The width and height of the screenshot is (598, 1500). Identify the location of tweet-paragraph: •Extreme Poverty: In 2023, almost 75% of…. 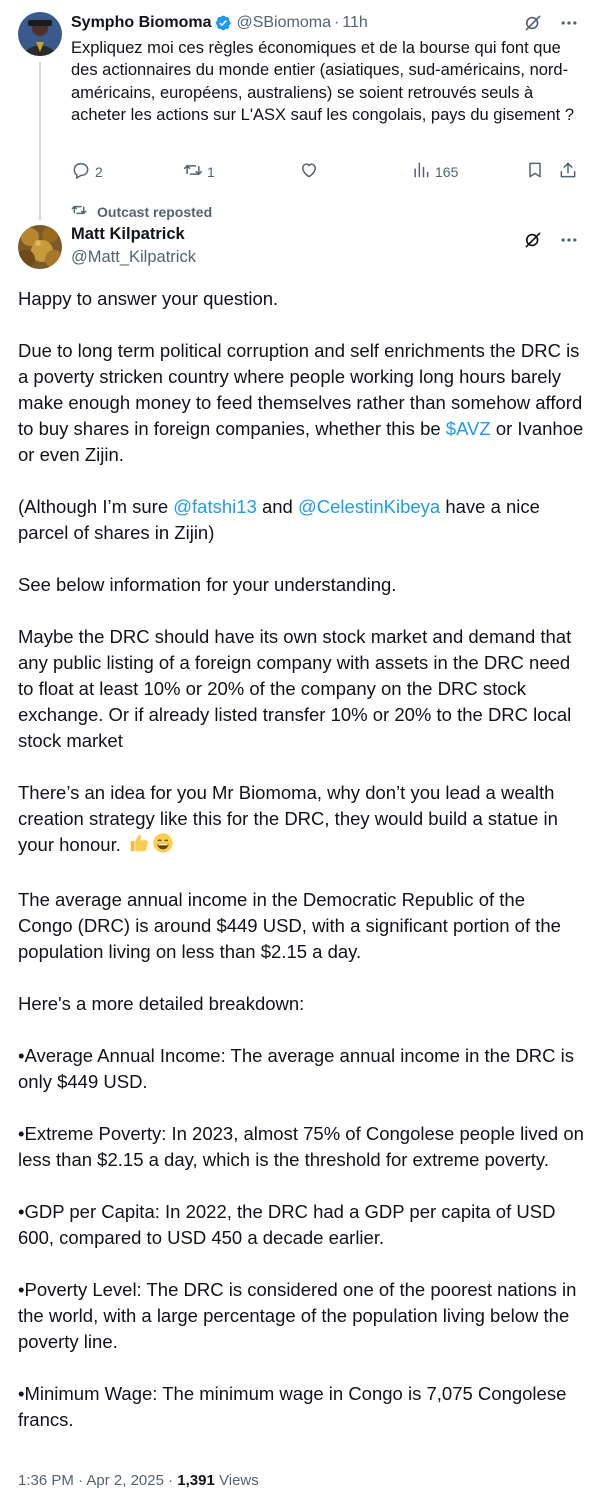
(301, 1146).